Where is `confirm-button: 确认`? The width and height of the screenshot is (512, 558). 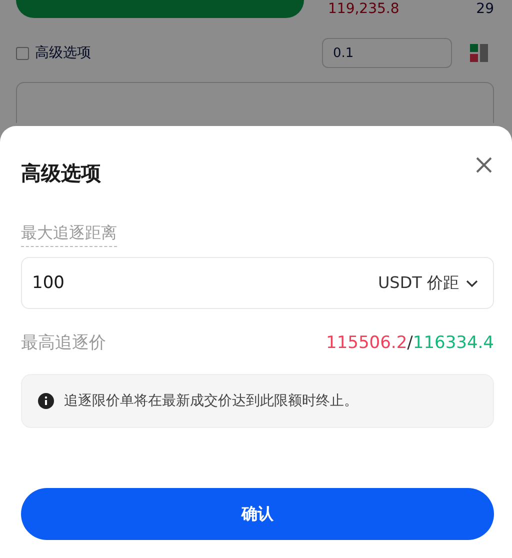
confirm-button: 确认 is located at coordinates (257, 514).